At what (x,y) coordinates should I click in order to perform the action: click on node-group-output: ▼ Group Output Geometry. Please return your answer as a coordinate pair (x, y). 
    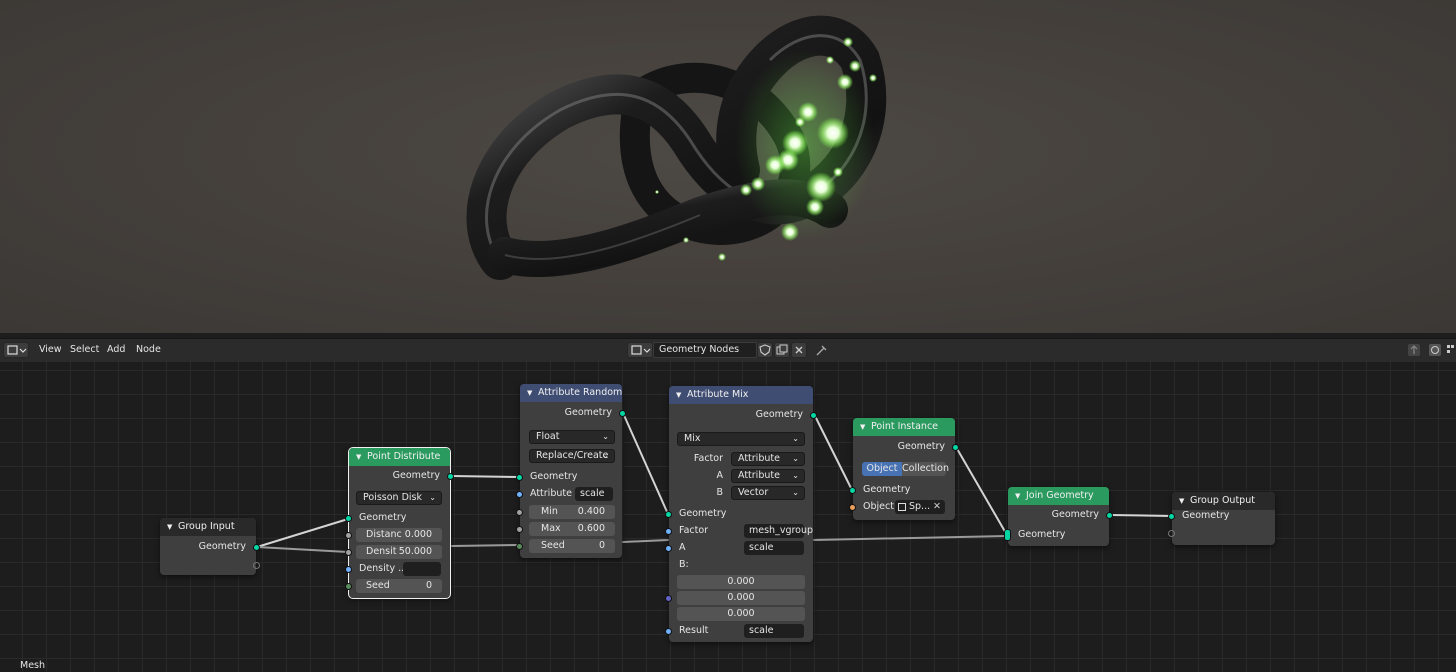
    Looking at the image, I should click on (1221, 518).